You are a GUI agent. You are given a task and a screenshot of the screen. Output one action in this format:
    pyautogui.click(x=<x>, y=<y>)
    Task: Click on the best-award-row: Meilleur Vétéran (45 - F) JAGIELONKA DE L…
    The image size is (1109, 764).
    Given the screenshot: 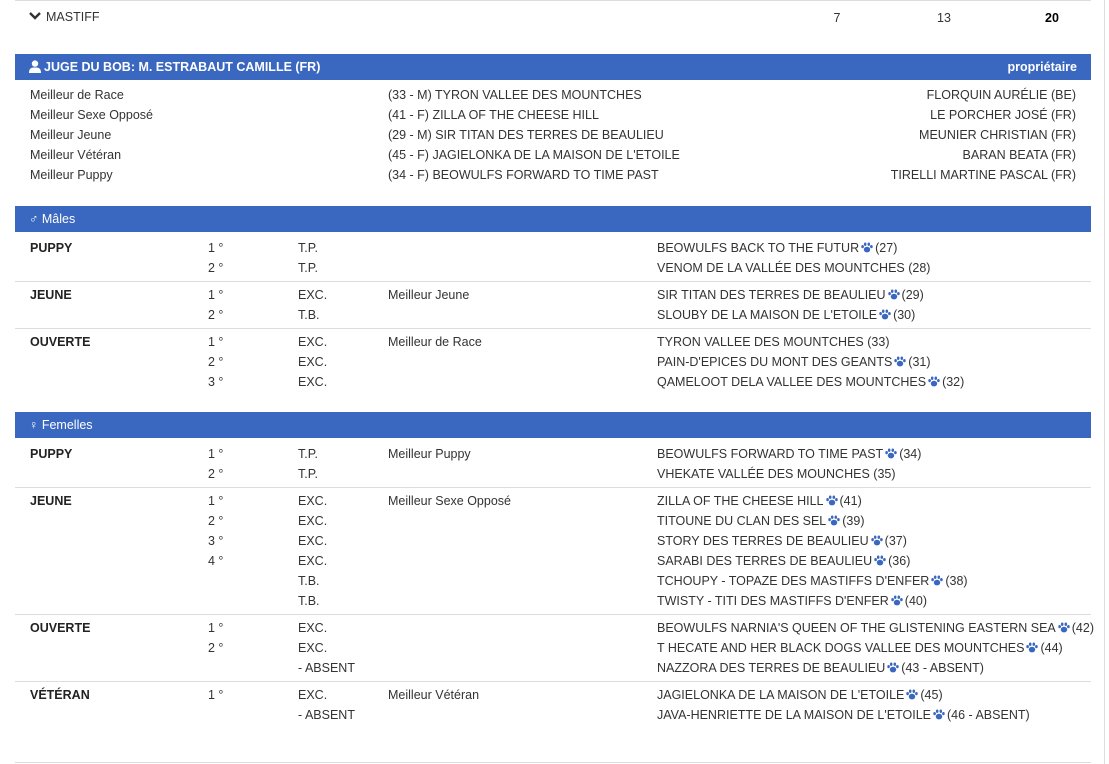 What is the action you would take?
    pyautogui.click(x=553, y=156)
    